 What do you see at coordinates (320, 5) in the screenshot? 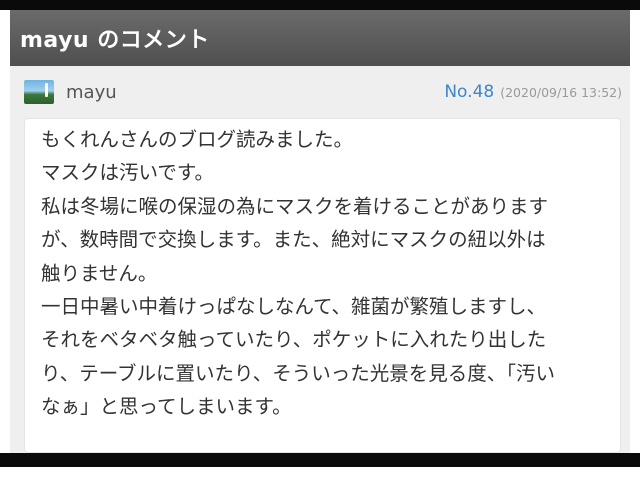
I see `screen-top-border` at bounding box center [320, 5].